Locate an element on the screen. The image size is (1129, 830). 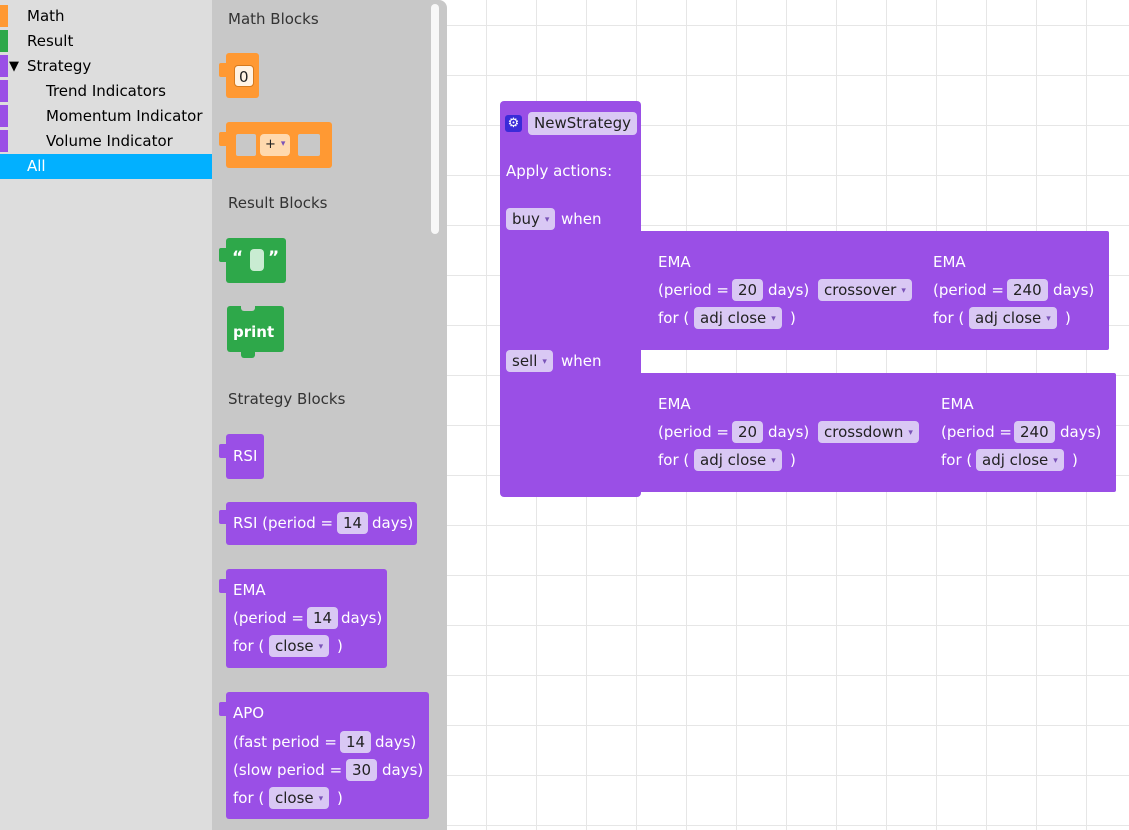
rsi-period-block: RSI (period = 14 days) is located at coordinates (318, 523).